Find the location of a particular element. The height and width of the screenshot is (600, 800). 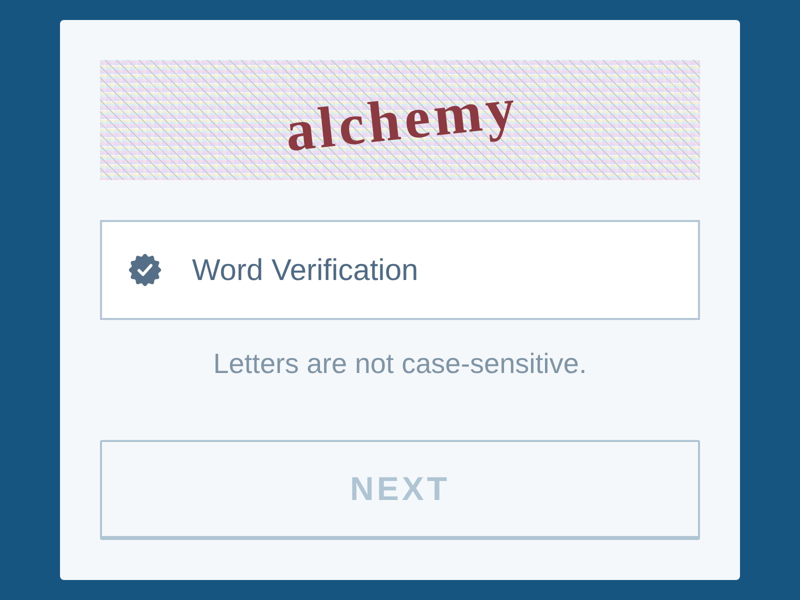

hint-text: Letters are not case-sensitive. is located at coordinates (400, 364).